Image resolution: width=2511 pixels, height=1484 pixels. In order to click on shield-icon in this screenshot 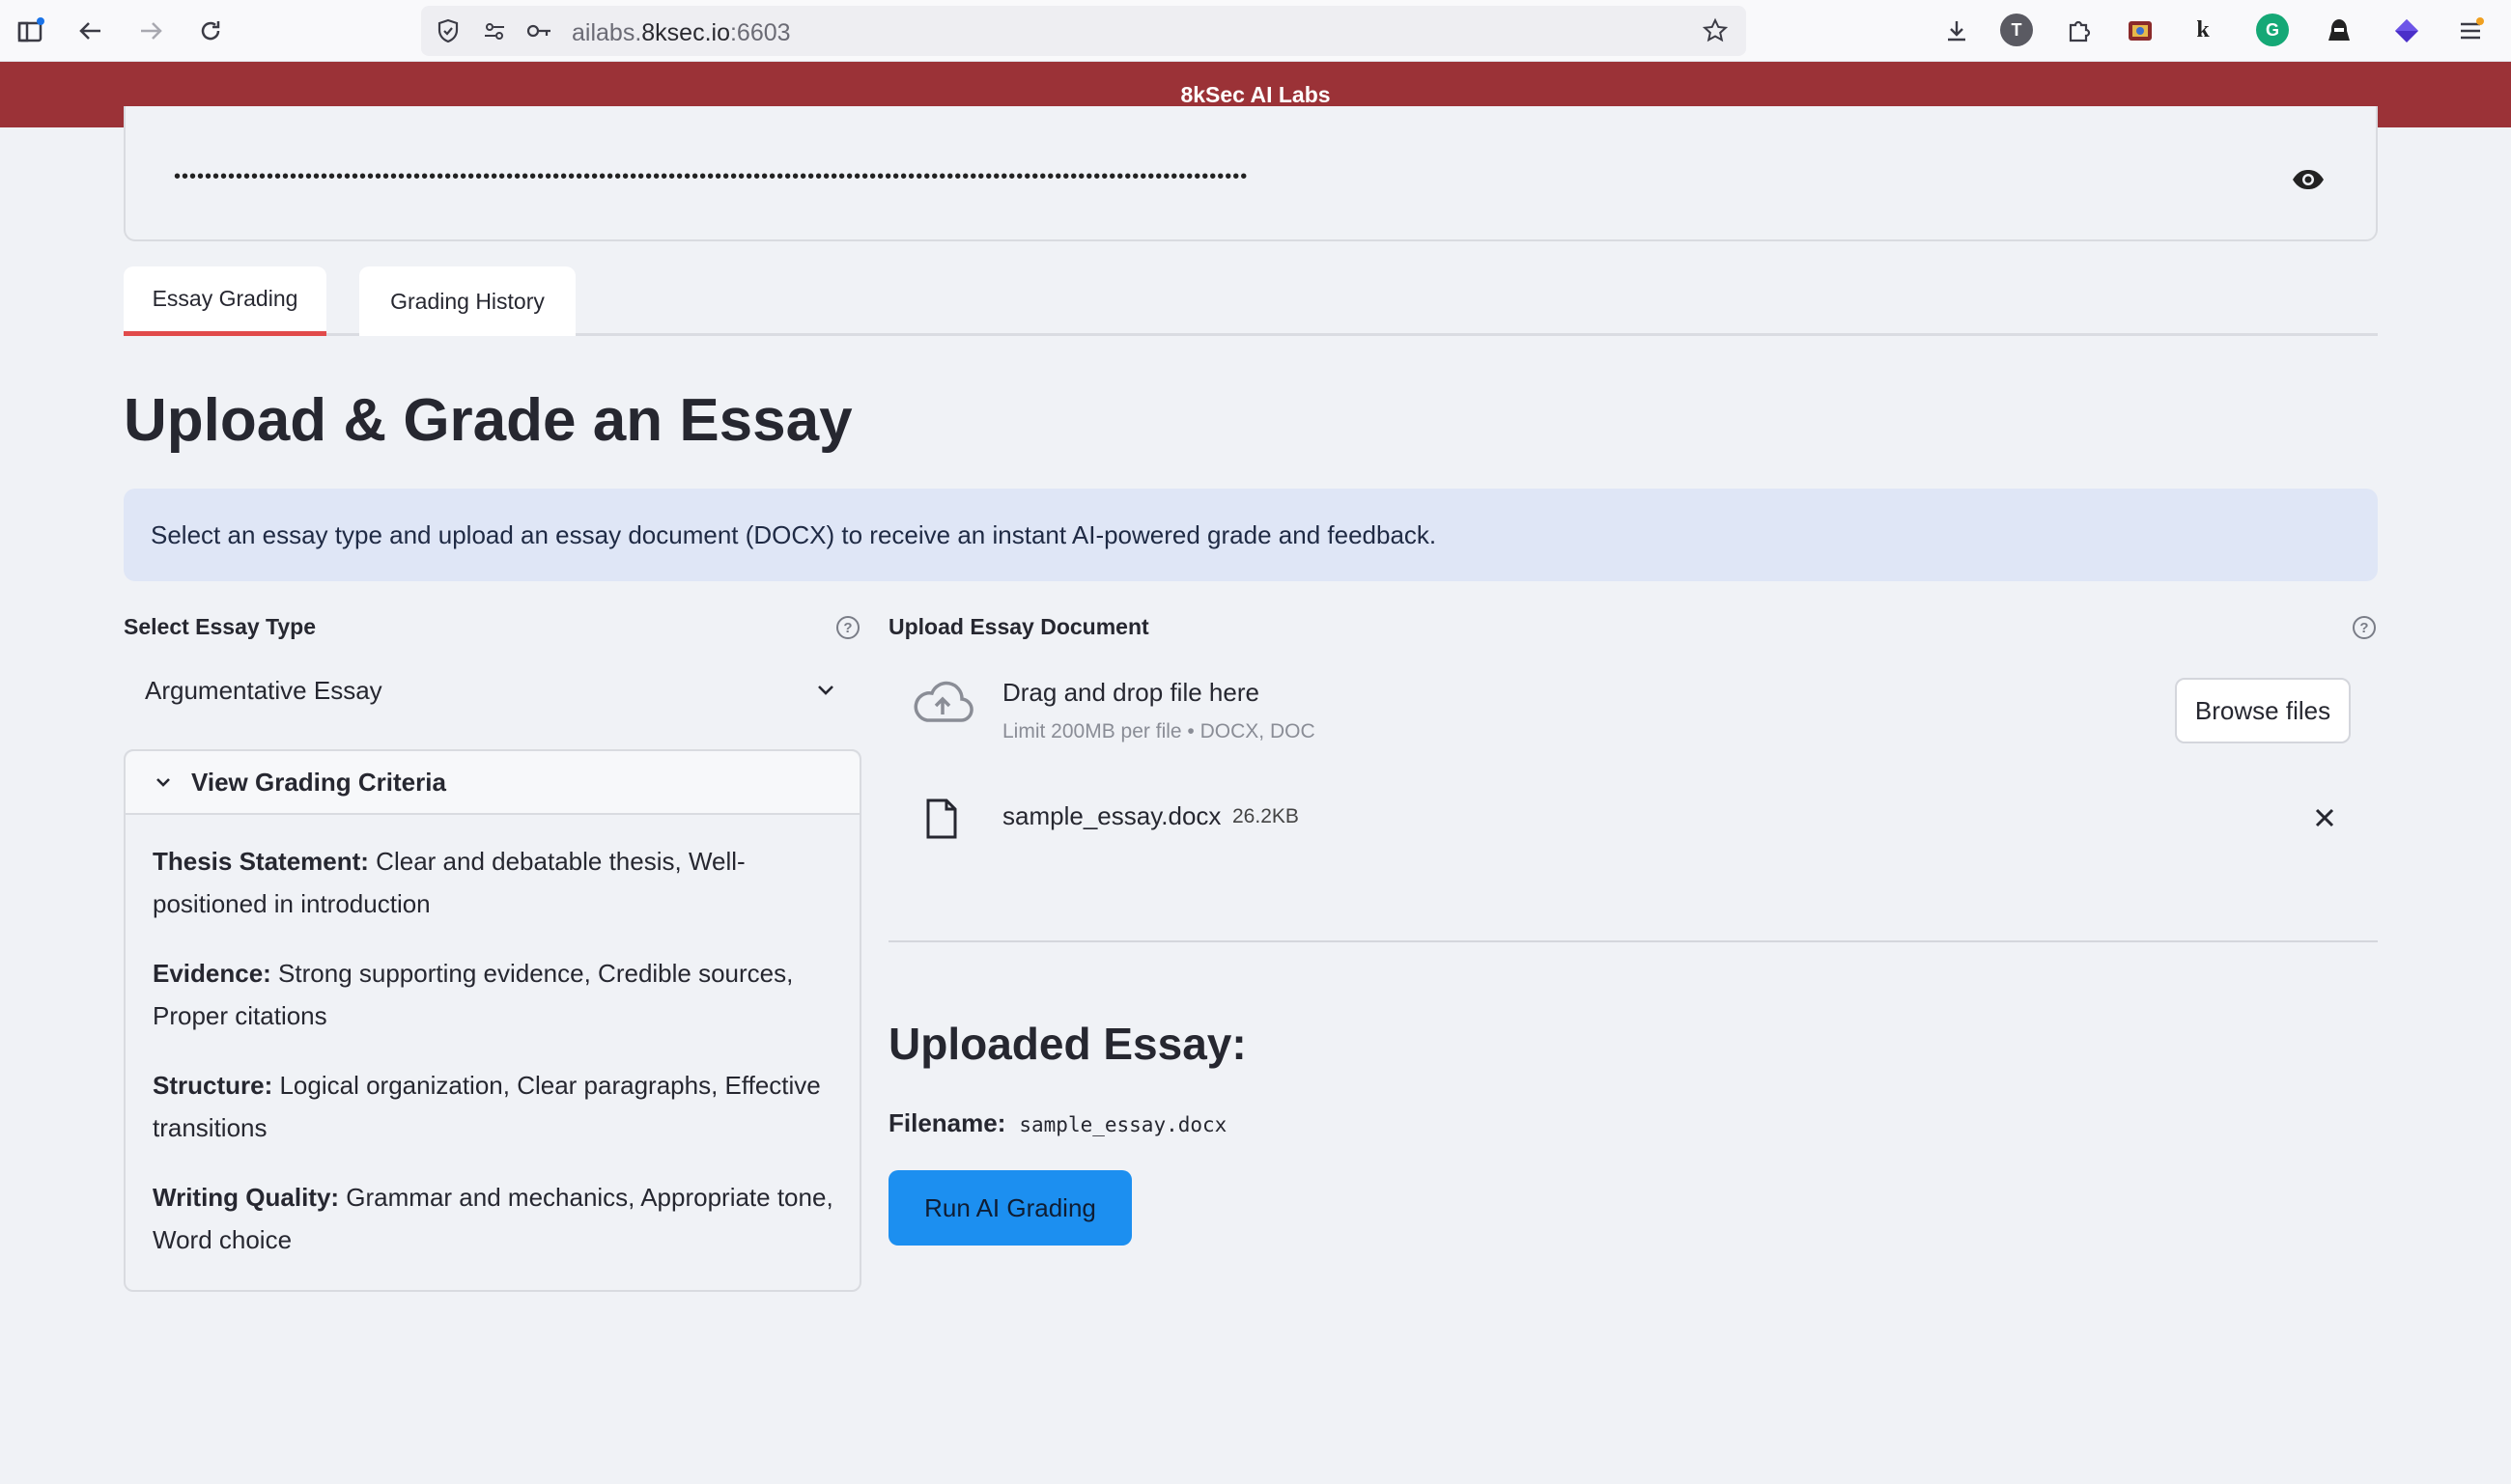, I will do `click(449, 31)`.